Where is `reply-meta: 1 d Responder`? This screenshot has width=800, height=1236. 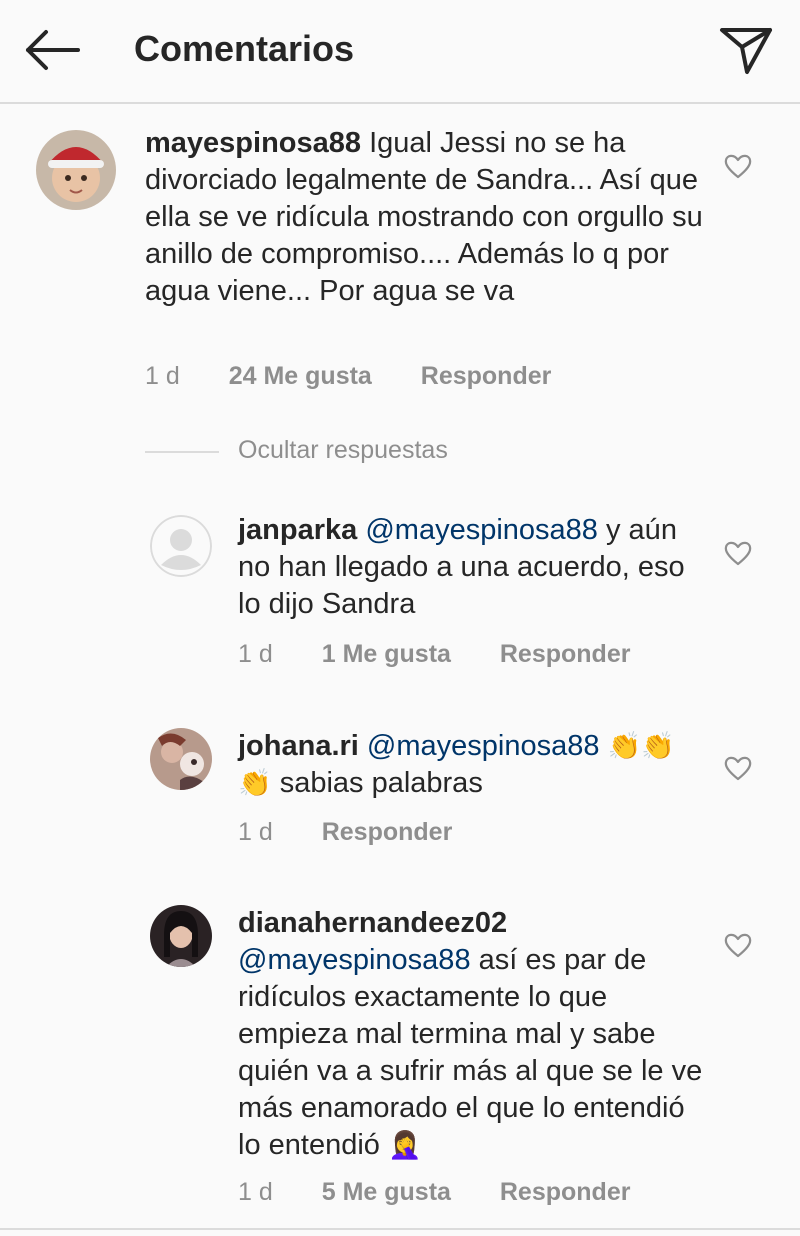
reply-meta: 1 d Responder is located at coordinates (345, 832).